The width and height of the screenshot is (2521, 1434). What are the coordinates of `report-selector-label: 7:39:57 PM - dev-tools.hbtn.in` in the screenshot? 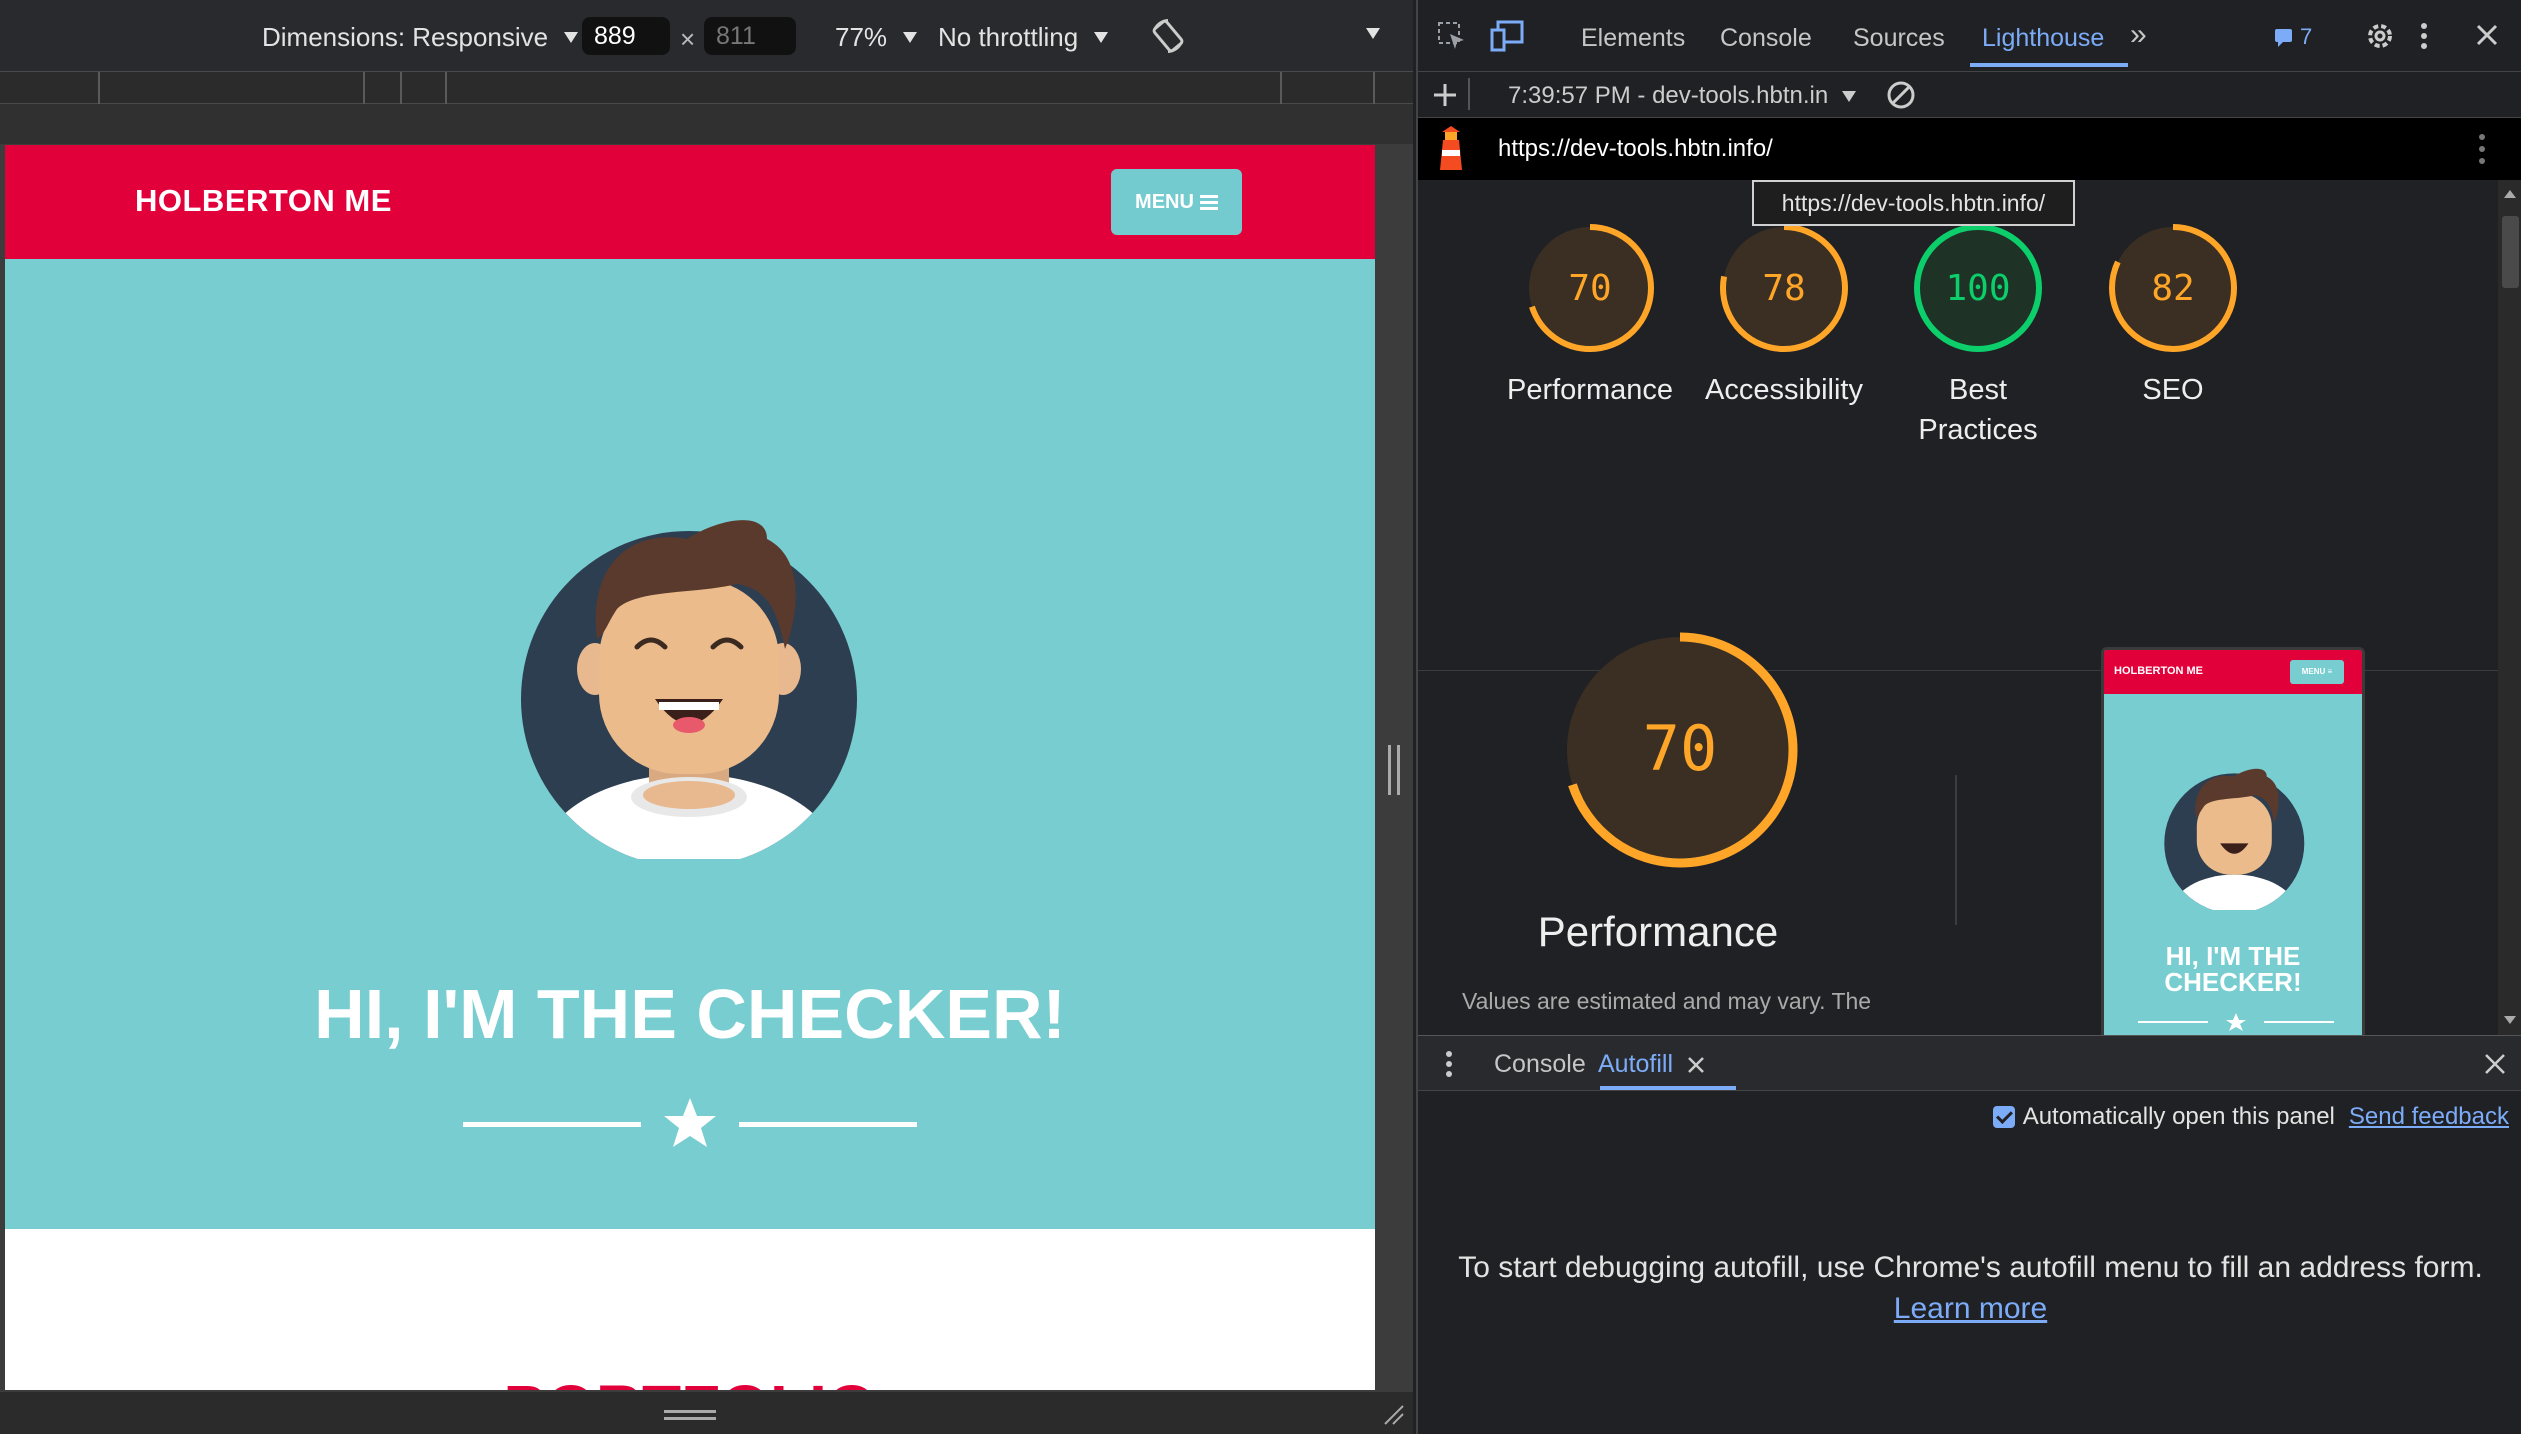 It's located at (1668, 95).